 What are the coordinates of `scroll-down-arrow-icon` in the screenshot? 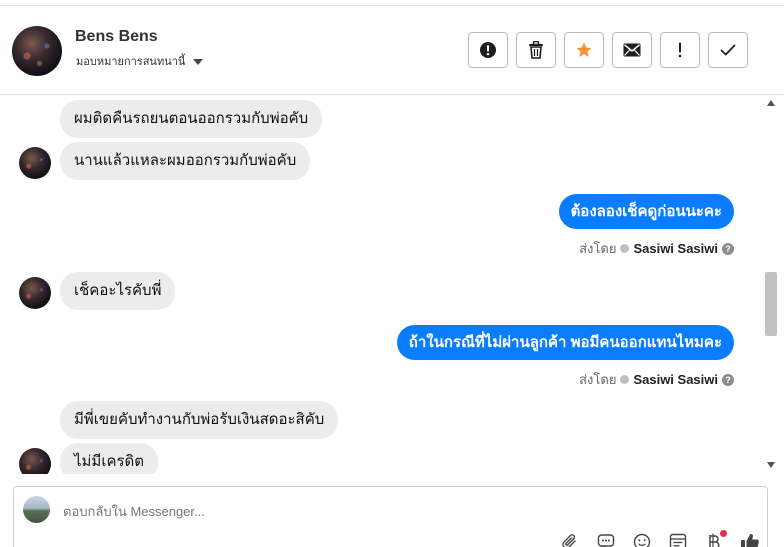 It's located at (771, 465).